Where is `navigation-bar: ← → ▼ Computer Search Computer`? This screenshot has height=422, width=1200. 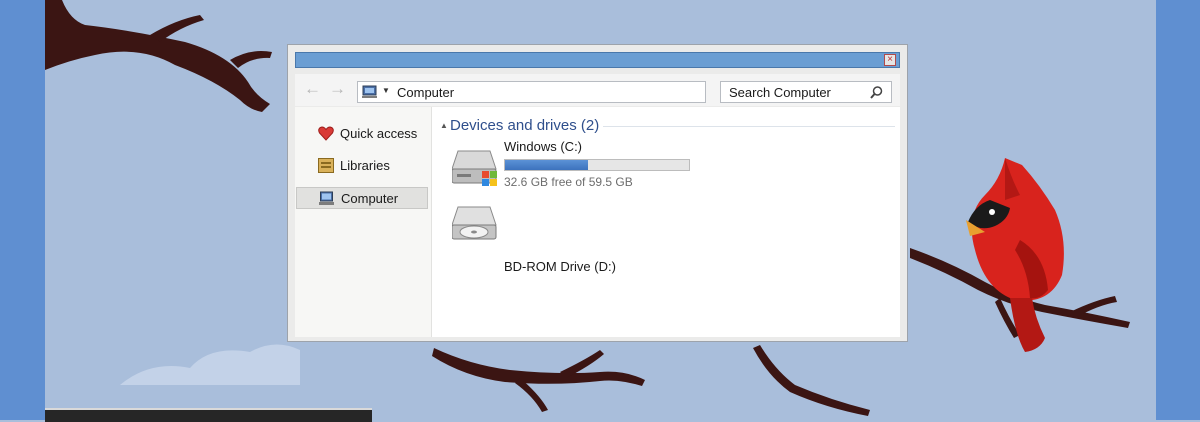 navigation-bar: ← → ▼ Computer Search Computer is located at coordinates (597, 90).